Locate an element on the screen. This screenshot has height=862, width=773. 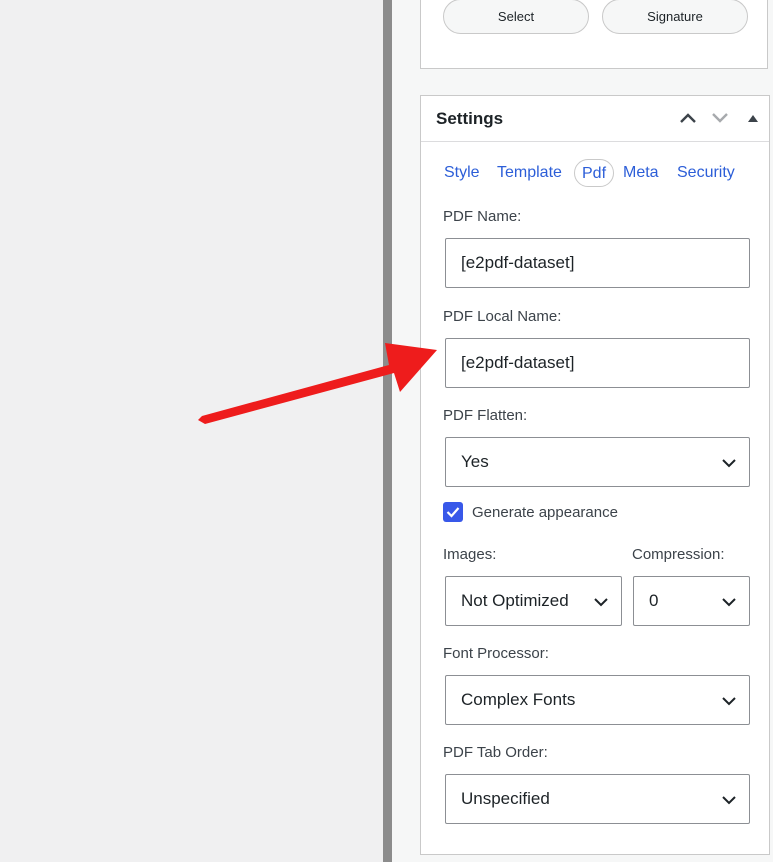
tab-template: Template is located at coordinates (529, 173).